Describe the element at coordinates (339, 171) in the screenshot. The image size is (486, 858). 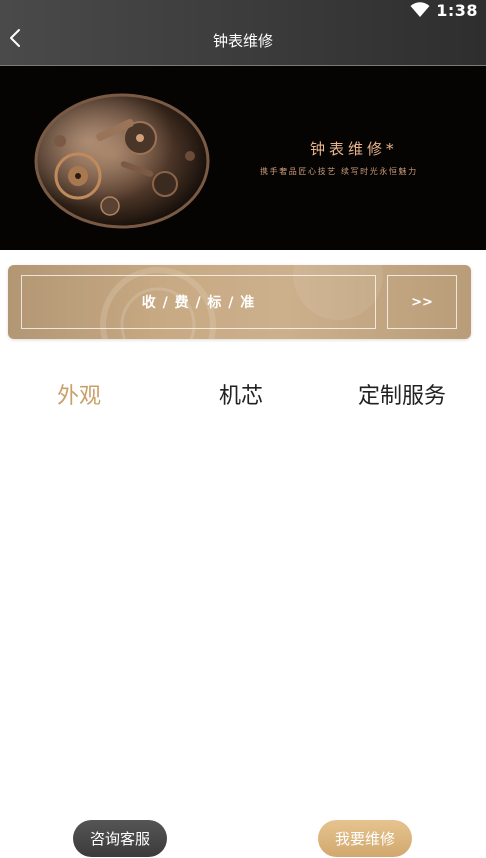
I see `banner-subtitle: 携手奢品匠心技艺 续写时光永恒魅力` at that location.